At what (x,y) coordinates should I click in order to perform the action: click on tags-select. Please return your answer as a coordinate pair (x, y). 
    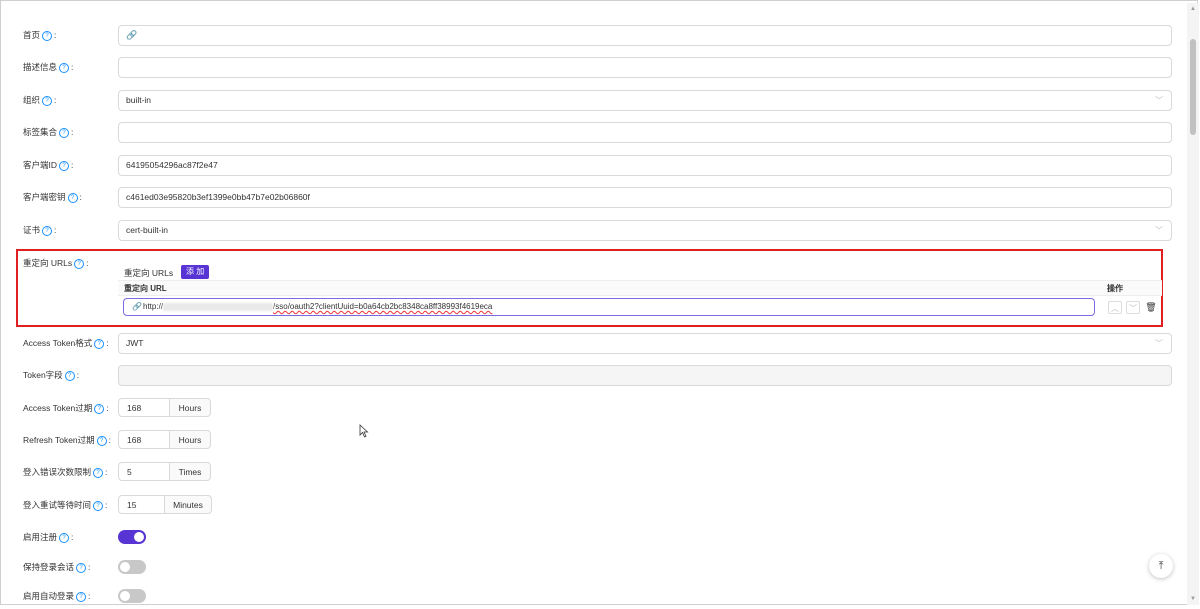
    Looking at the image, I should click on (645, 132).